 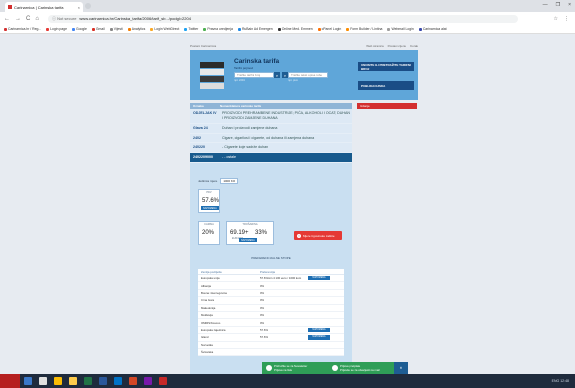 What do you see at coordinates (374, 46) in the screenshot?
I see `top-link-web: Web stranica` at bounding box center [374, 46].